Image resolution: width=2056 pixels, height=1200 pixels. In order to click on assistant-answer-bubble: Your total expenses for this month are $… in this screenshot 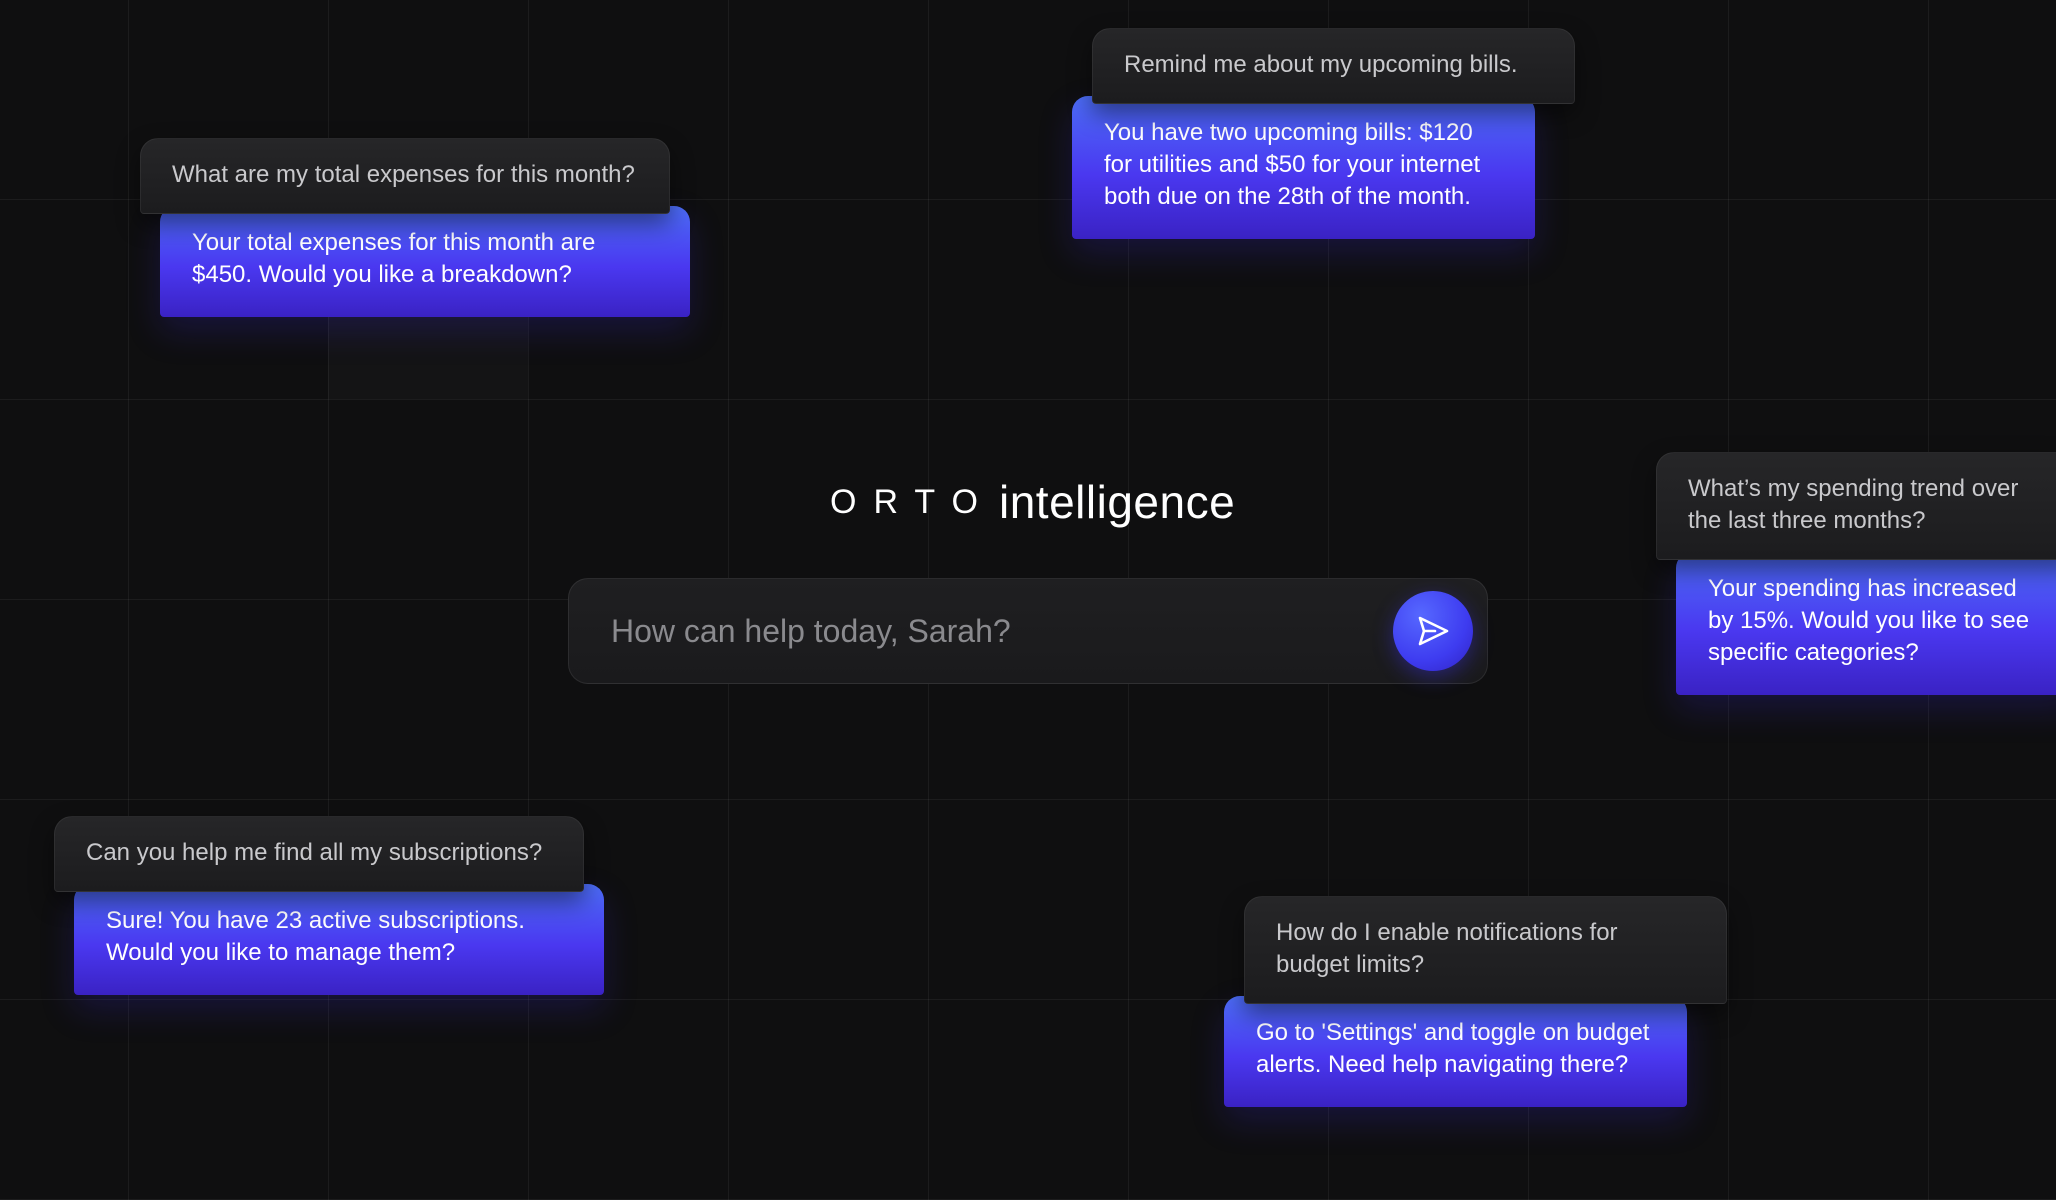, I will do `click(425, 261)`.